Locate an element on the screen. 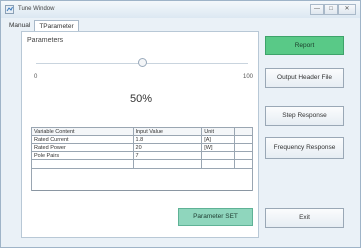 This screenshot has width=361, height=248. table-row: Rated Current 1.8 [A] is located at coordinates (142, 139).